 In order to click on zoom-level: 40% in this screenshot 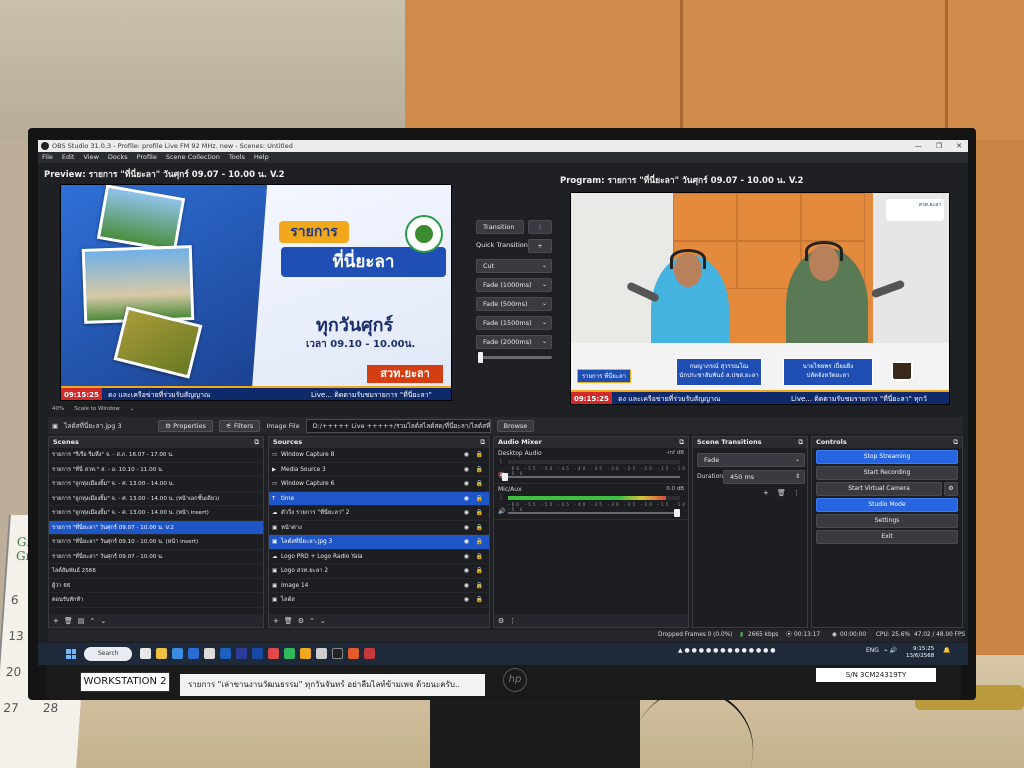, I will do `click(58, 409)`.